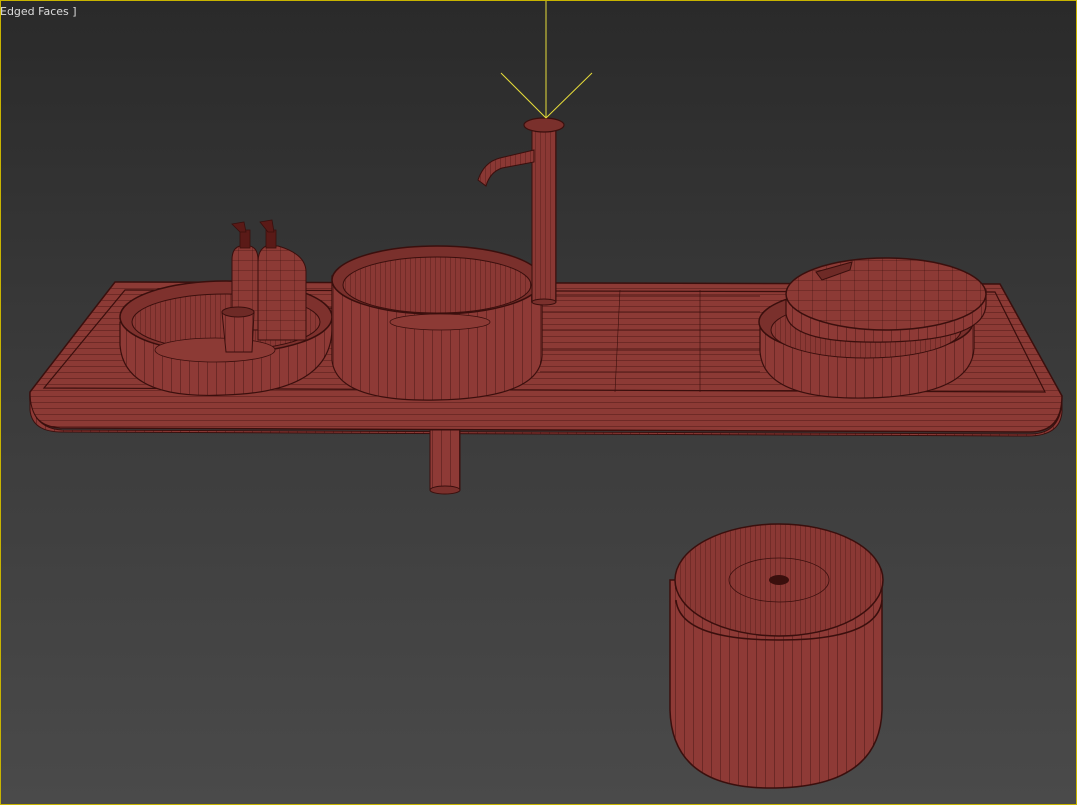 This screenshot has width=1077, height=805. What do you see at coordinates (38, 11) in the screenshot?
I see `viewport-label: Edged Faces ]` at bounding box center [38, 11].